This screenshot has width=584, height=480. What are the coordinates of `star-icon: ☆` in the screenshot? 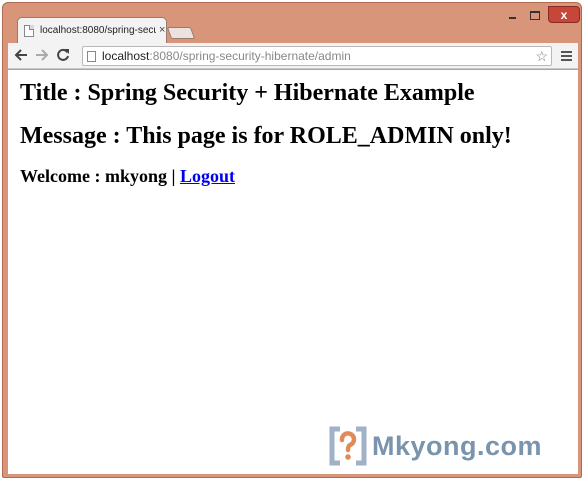 It's located at (541, 56).